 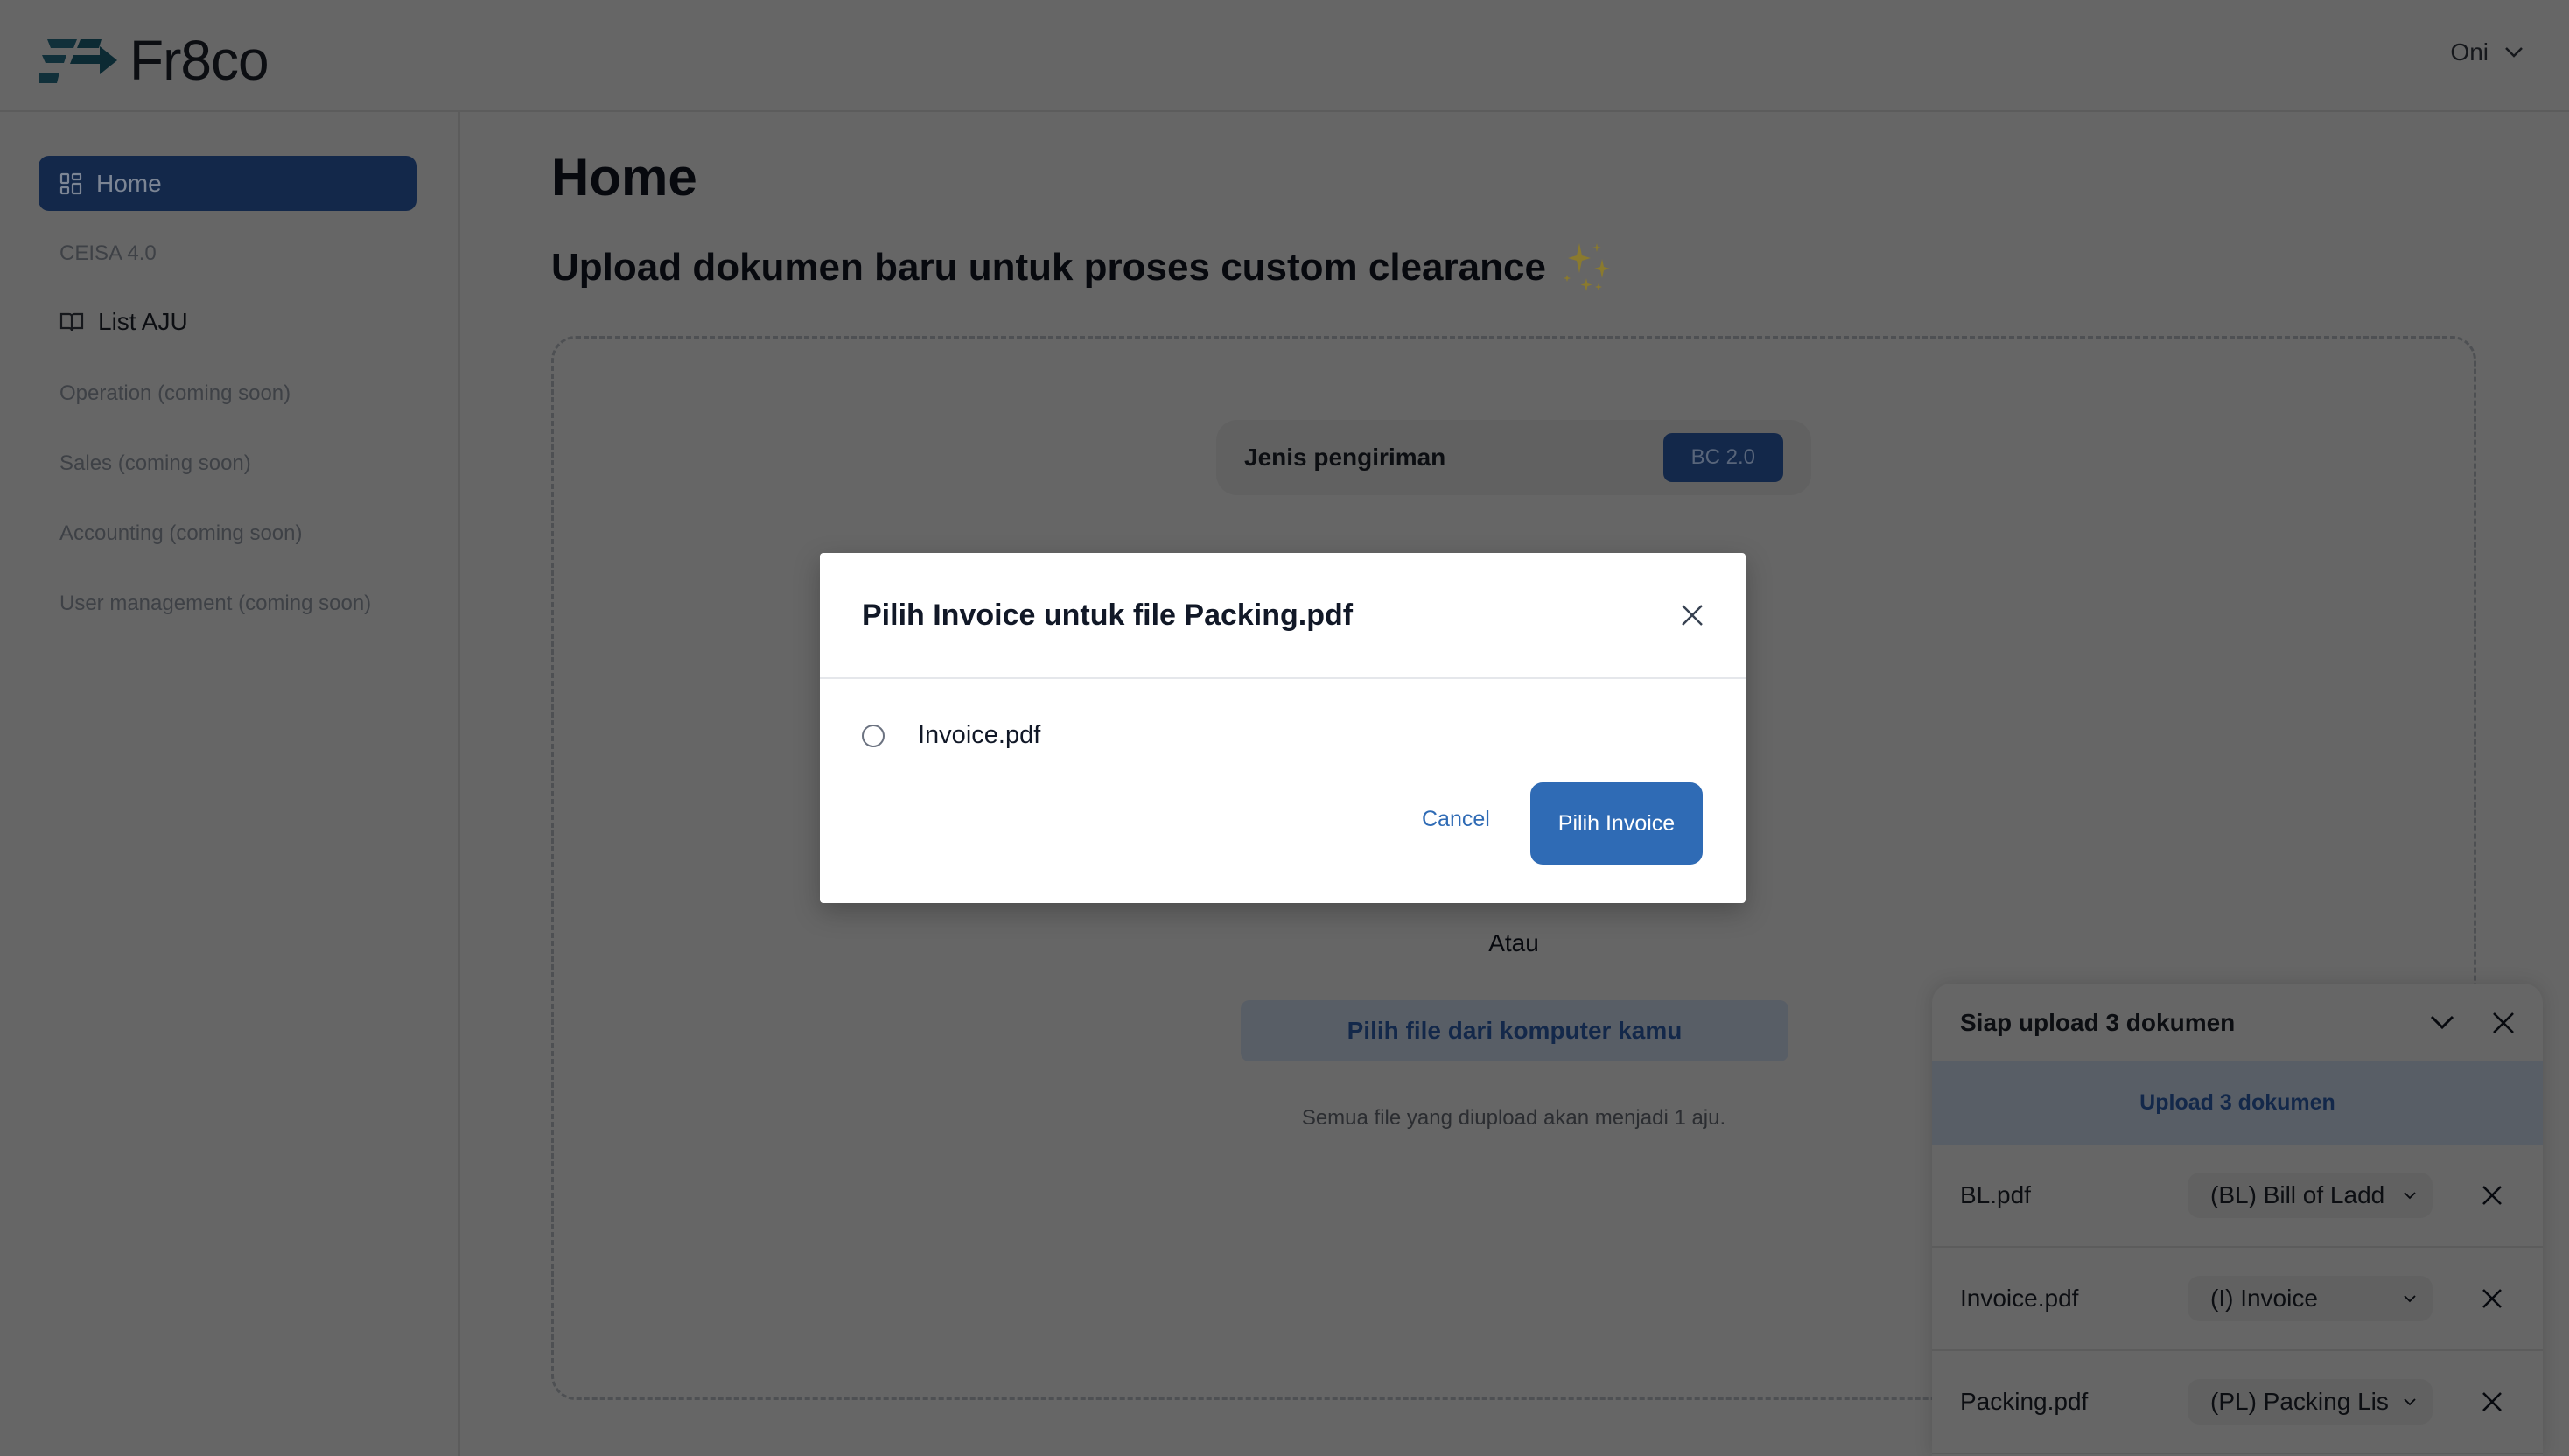 I want to click on file-name: BL.pdf, so click(x=1995, y=1194).